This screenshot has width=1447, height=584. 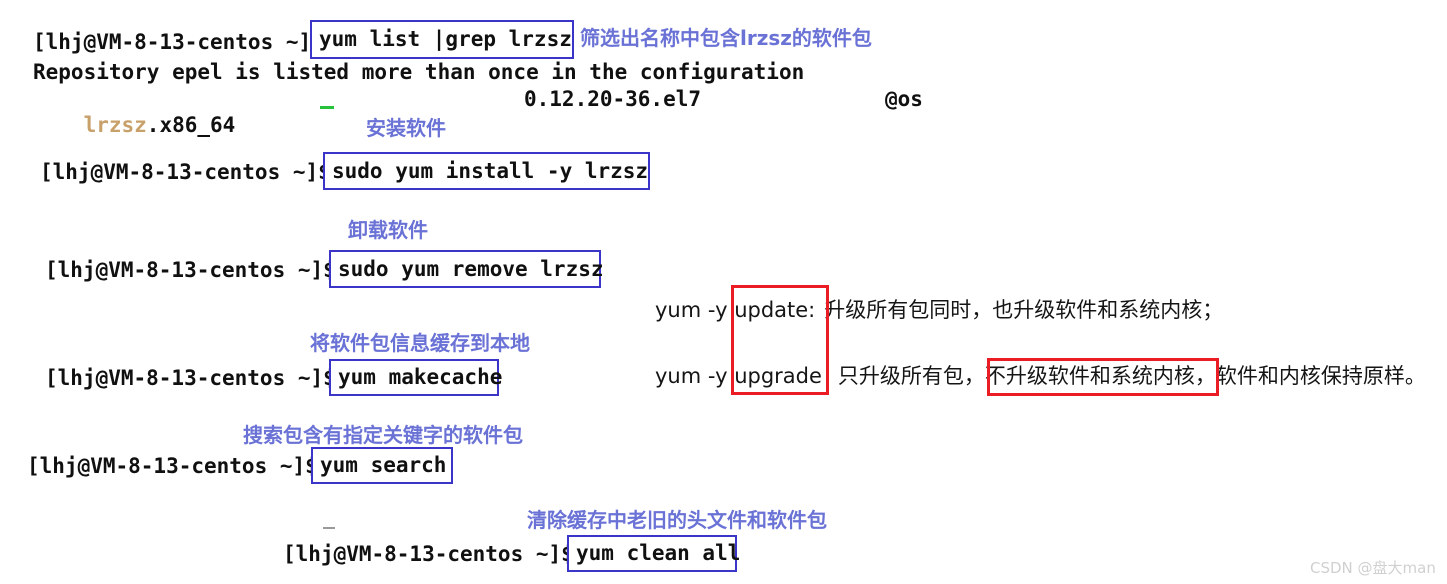 What do you see at coordinates (172, 466) in the screenshot?
I see `terminal-prompt-5: [lhj@VM-8-13-centos ~]$` at bounding box center [172, 466].